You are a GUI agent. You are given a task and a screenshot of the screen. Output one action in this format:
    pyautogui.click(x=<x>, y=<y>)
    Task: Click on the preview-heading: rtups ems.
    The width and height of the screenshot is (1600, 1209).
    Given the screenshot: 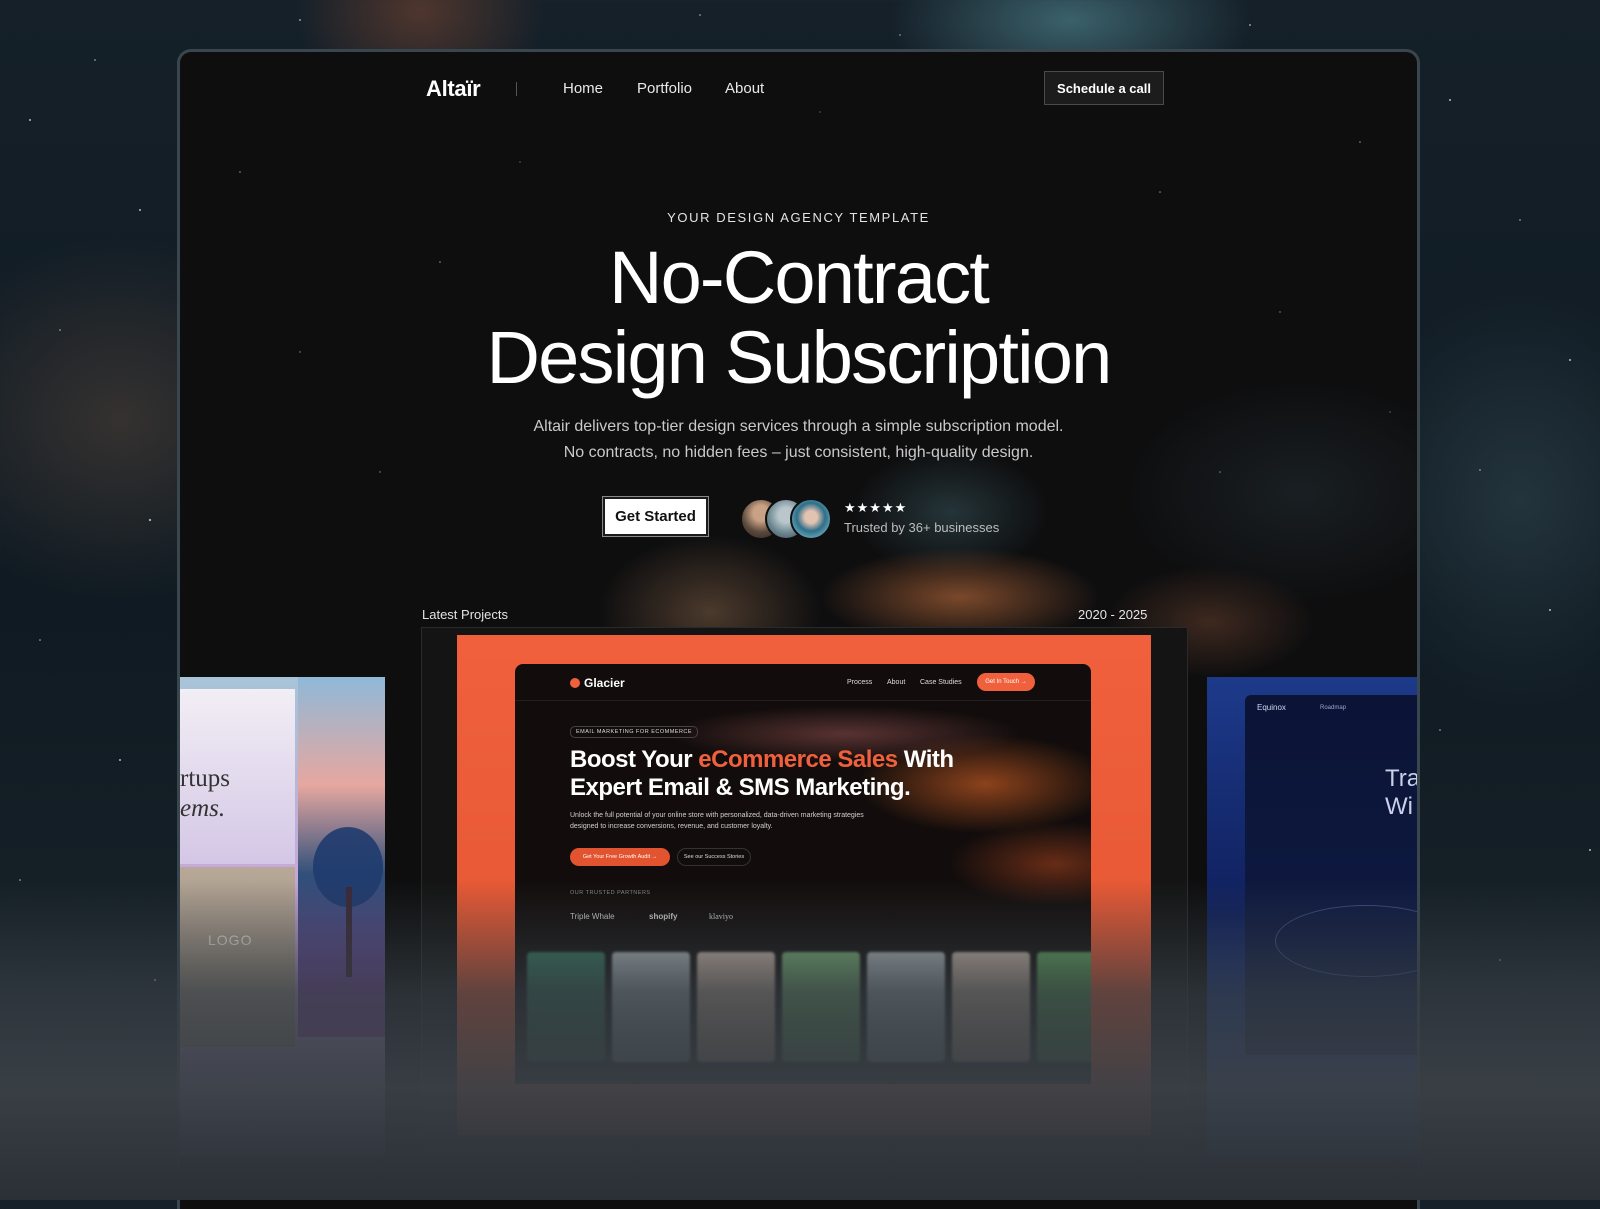 What is the action you would take?
    pyautogui.click(x=205, y=794)
    